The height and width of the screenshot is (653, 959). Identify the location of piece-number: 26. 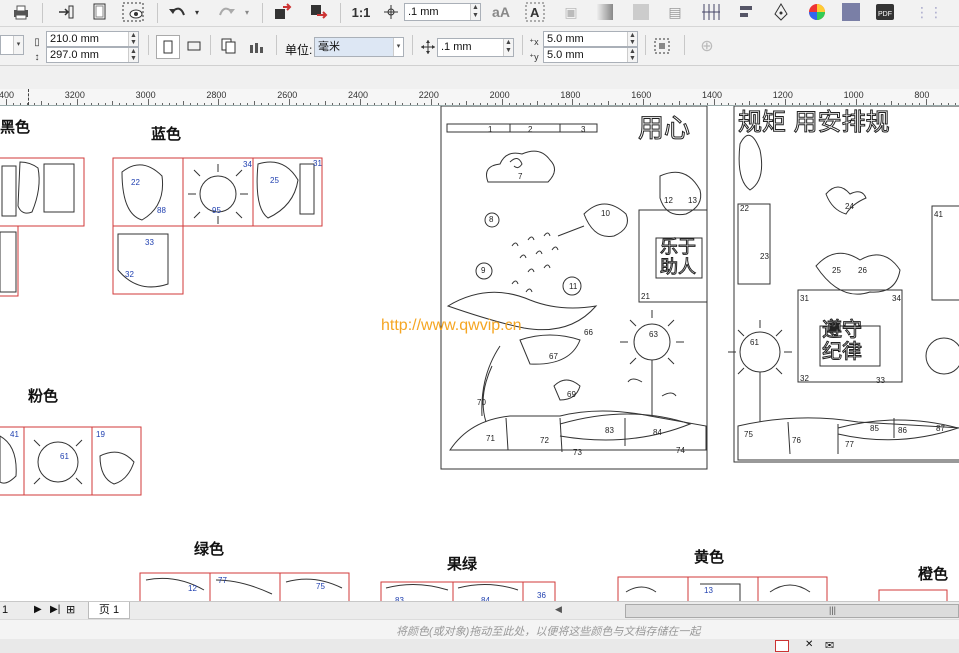
(862, 270).